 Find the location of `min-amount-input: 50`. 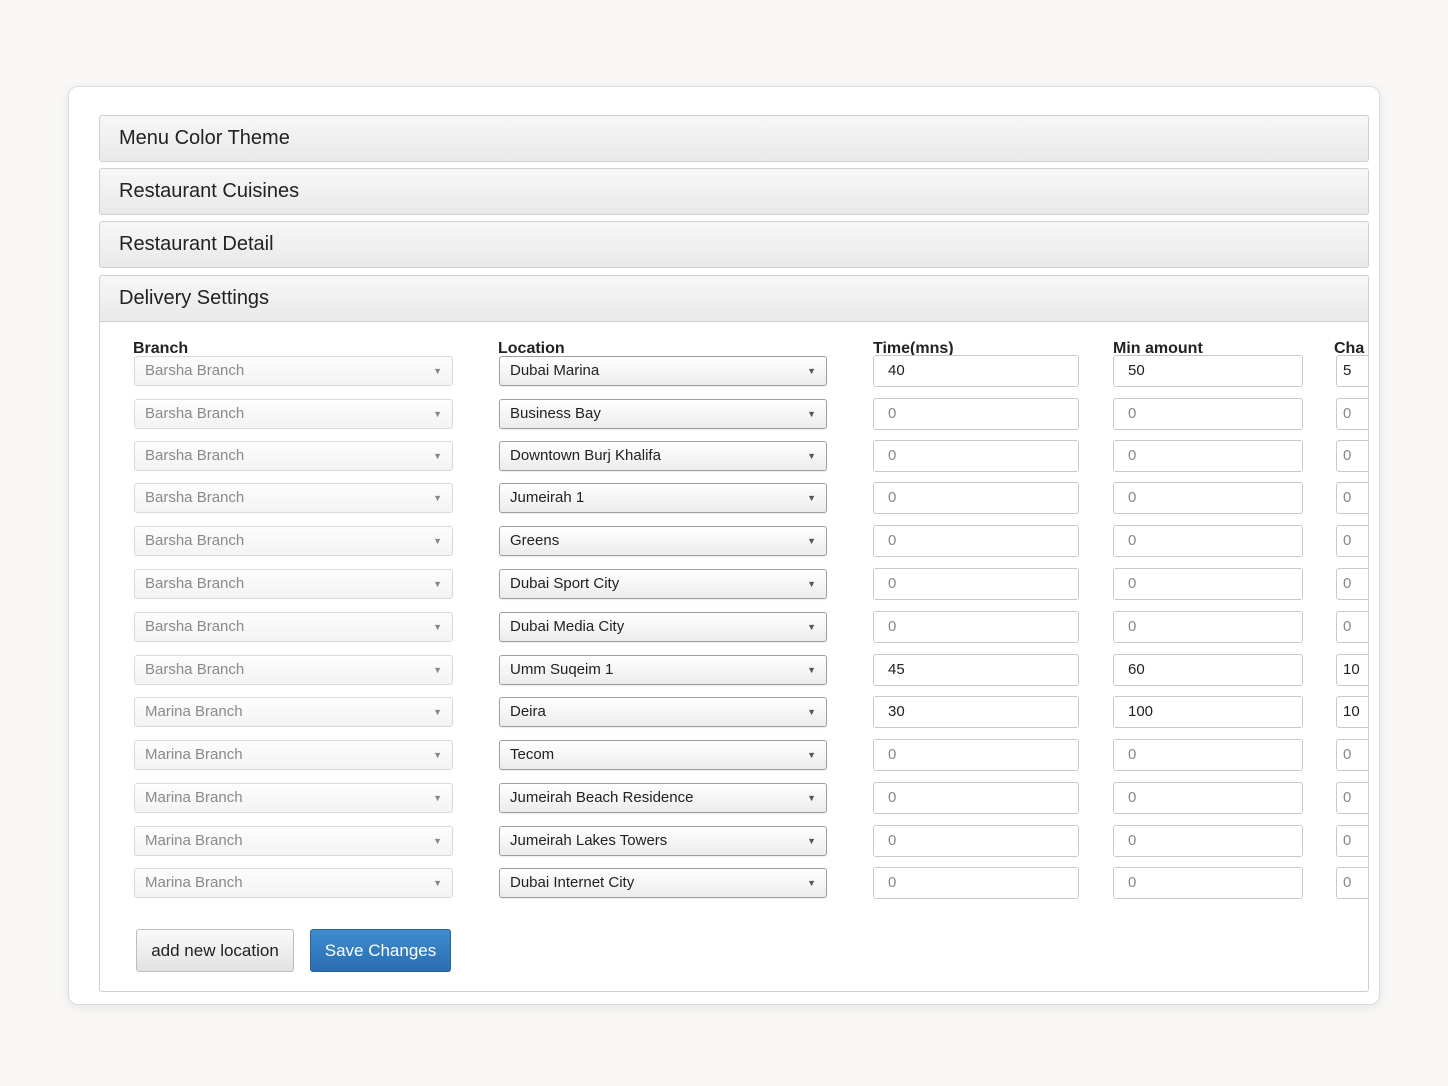

min-amount-input: 50 is located at coordinates (1208, 371).